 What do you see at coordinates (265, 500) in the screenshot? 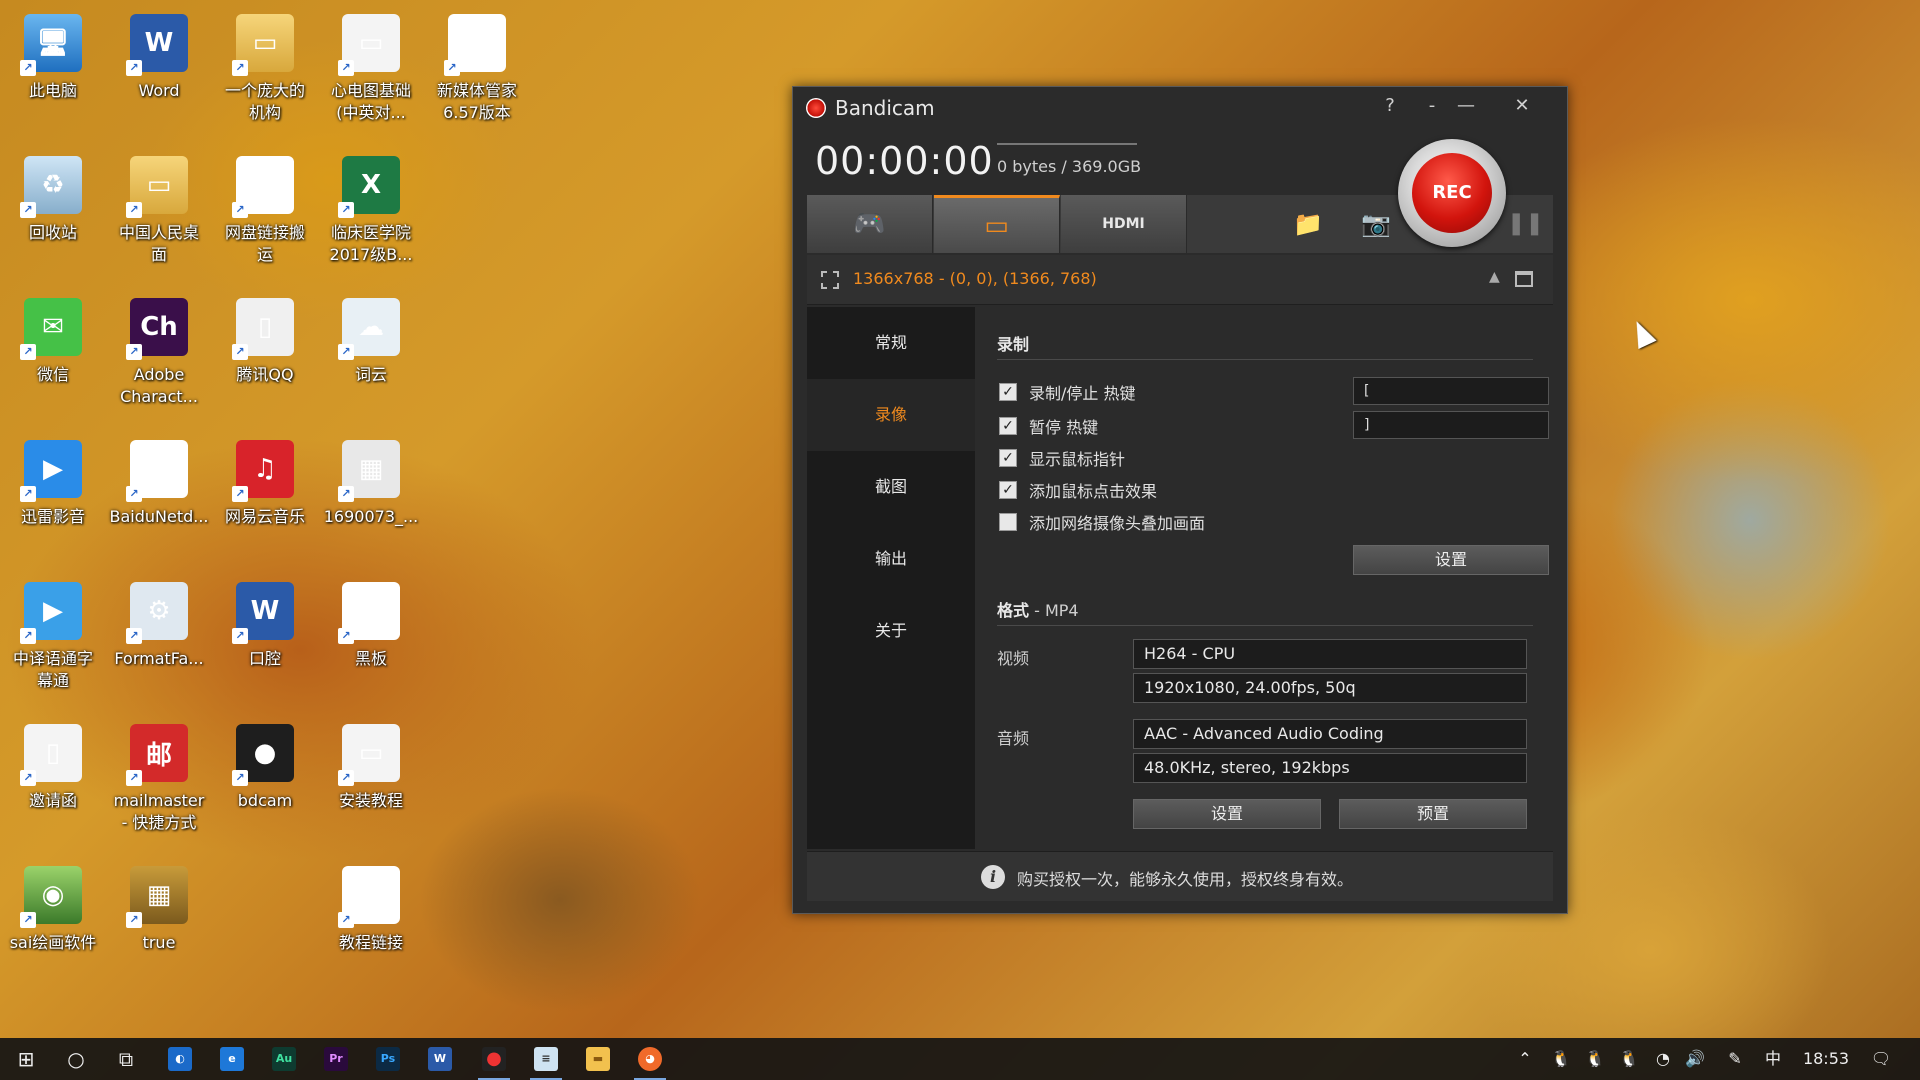
I see `desktop-icon: ♫ 网易云音乐` at bounding box center [265, 500].